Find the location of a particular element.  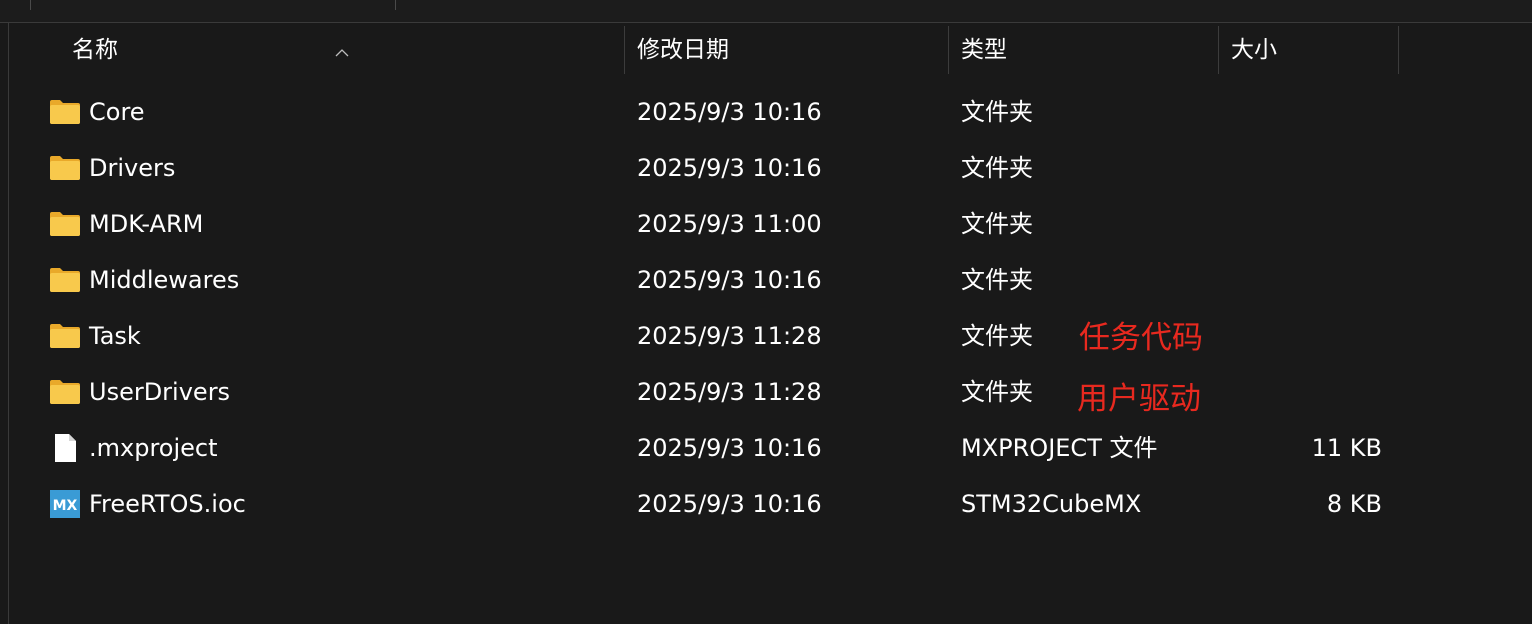

mx-icon-text: MX is located at coordinates (65, 506).